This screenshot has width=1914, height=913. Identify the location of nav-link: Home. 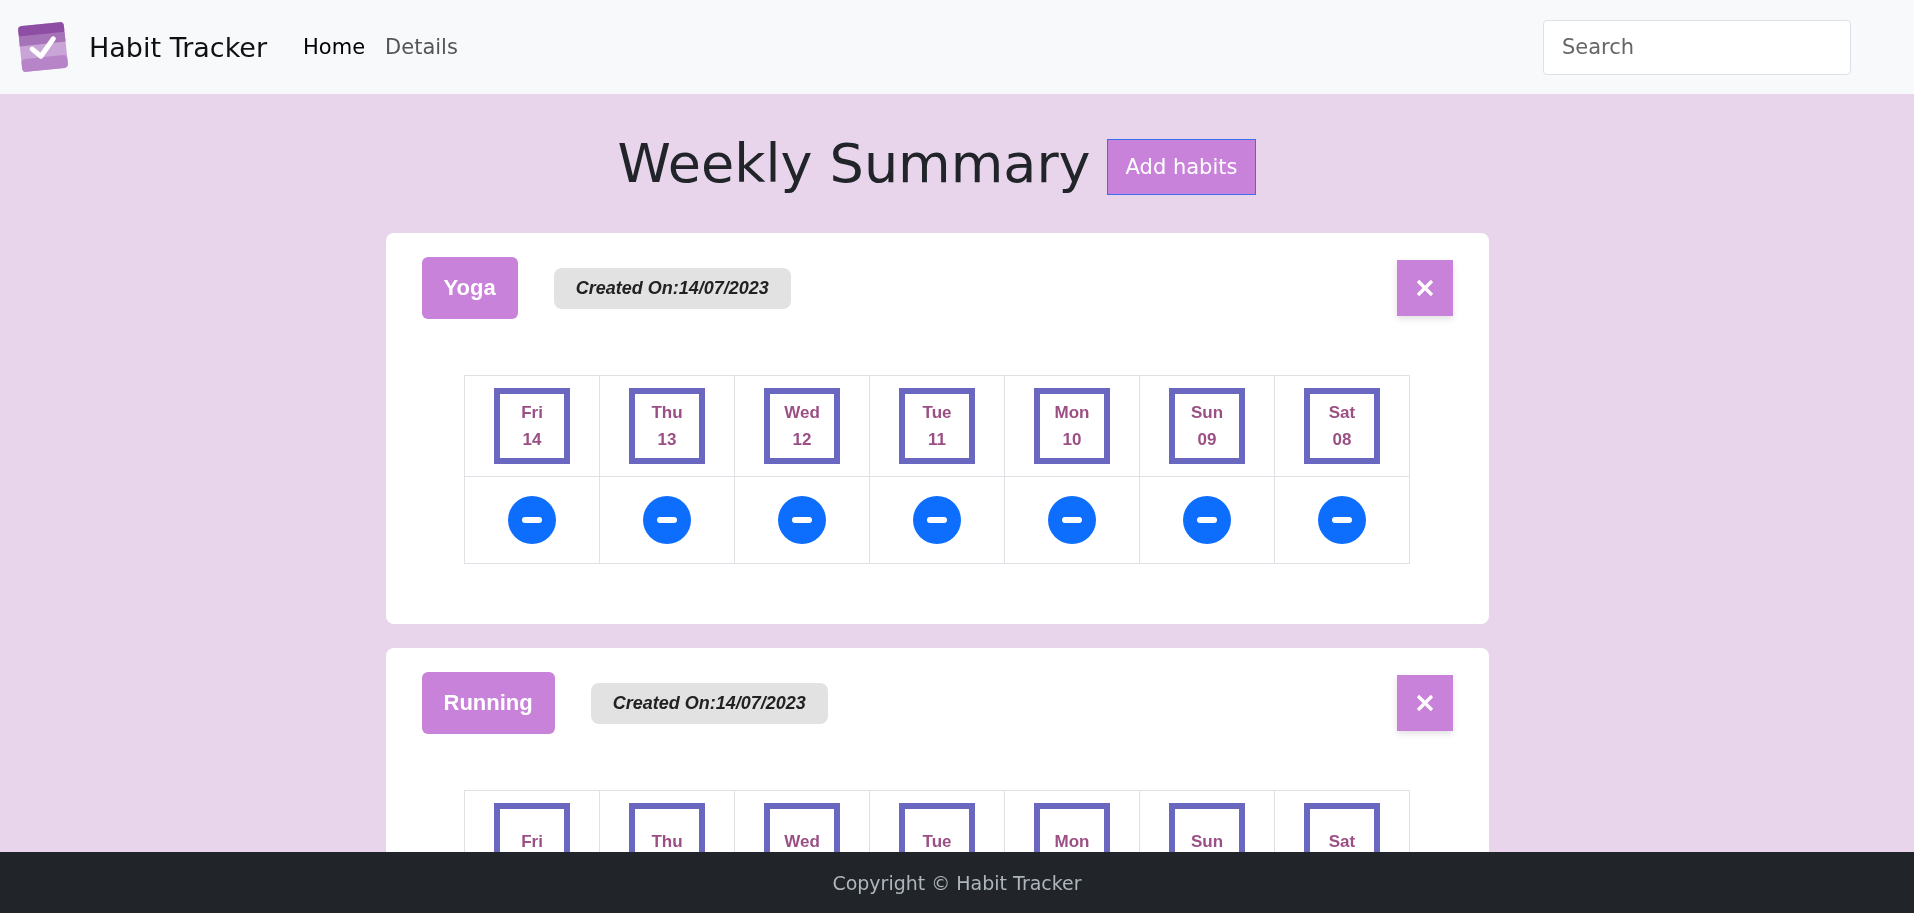
(334, 47).